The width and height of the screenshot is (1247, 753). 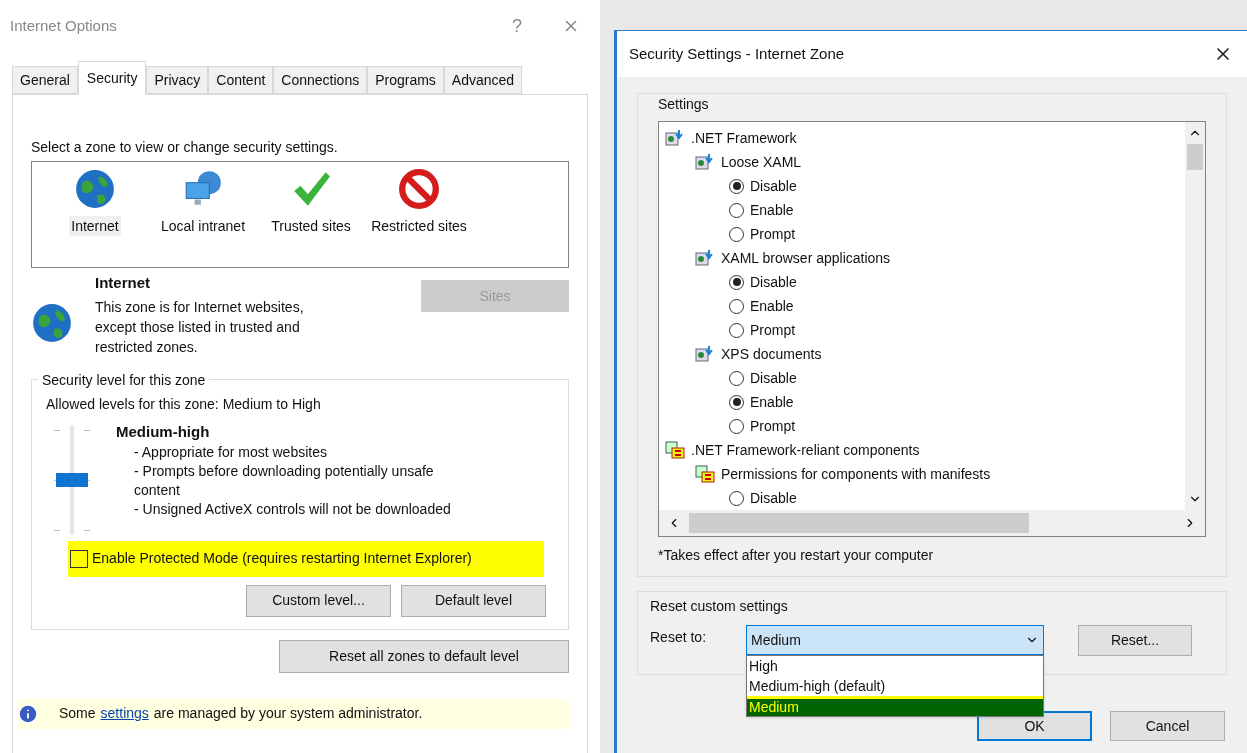 What do you see at coordinates (932, 604) in the screenshot?
I see `group-legend: Reset custom settings` at bounding box center [932, 604].